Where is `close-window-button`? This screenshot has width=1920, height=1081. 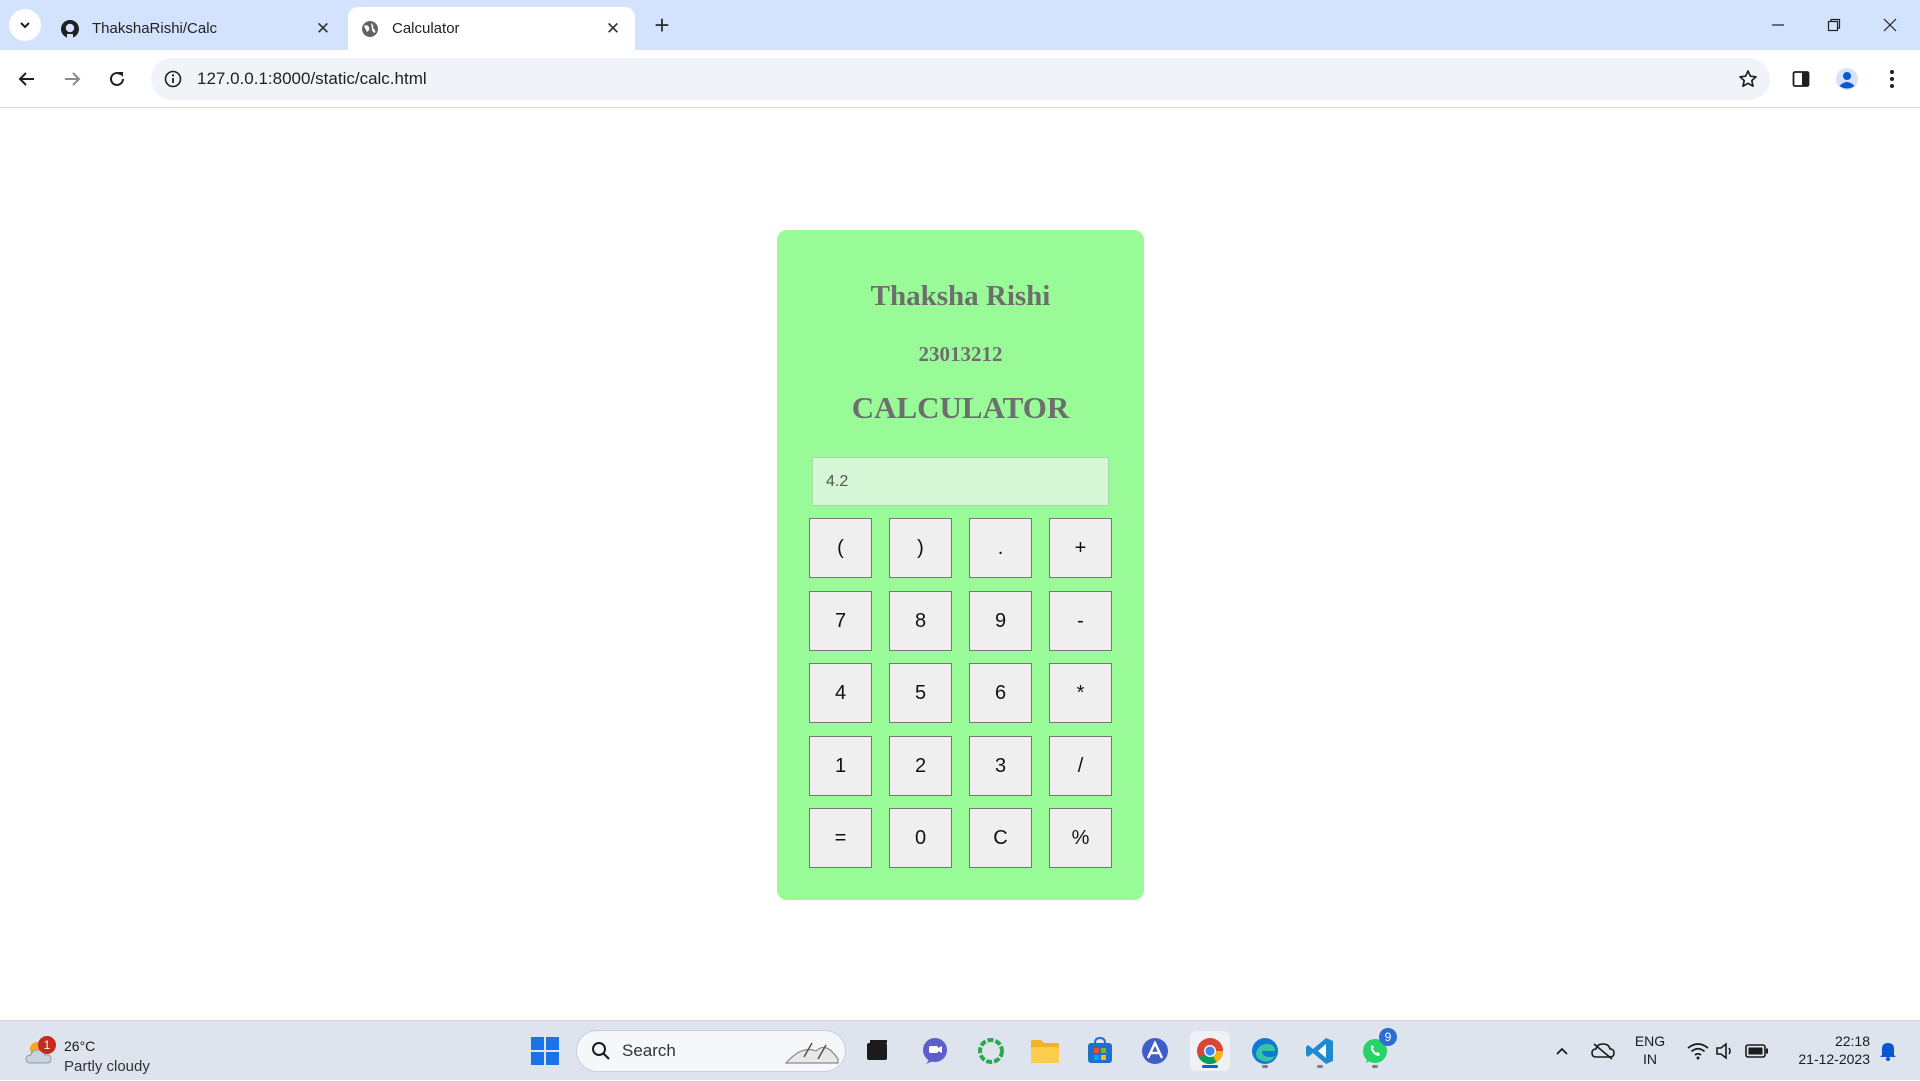 close-window-button is located at coordinates (1890, 25).